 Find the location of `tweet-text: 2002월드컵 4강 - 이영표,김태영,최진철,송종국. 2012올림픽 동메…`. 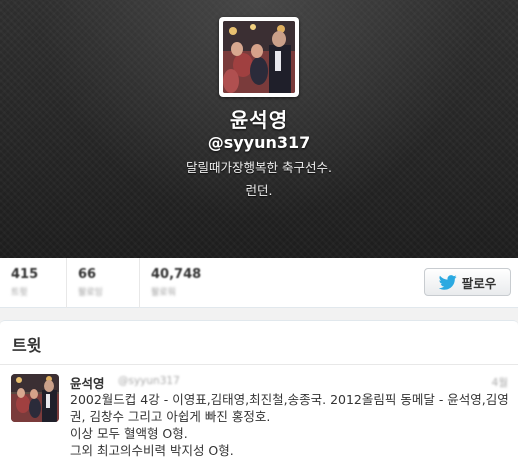

tweet-text: 2002월드컵 4강 - 이영표,김태영,최진철,송종국. 2012올림픽 동메… is located at coordinates (289, 425).